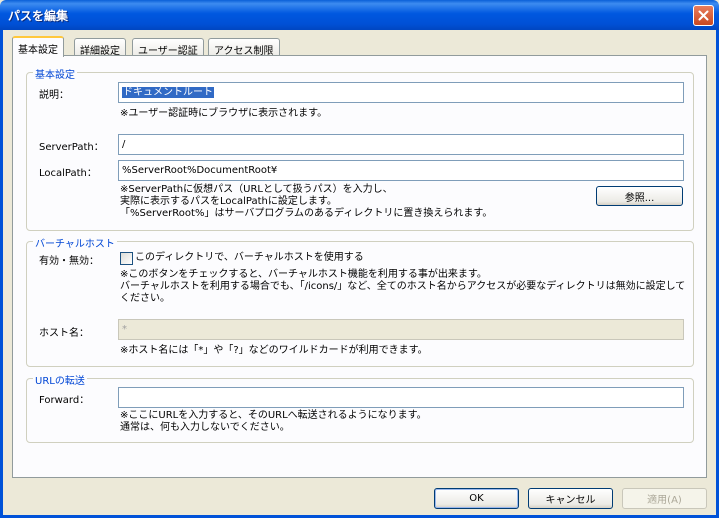  Describe the element at coordinates (401, 170) in the screenshot. I see `localpath-input: %ServerRoot%DocumentRoot¥` at that location.